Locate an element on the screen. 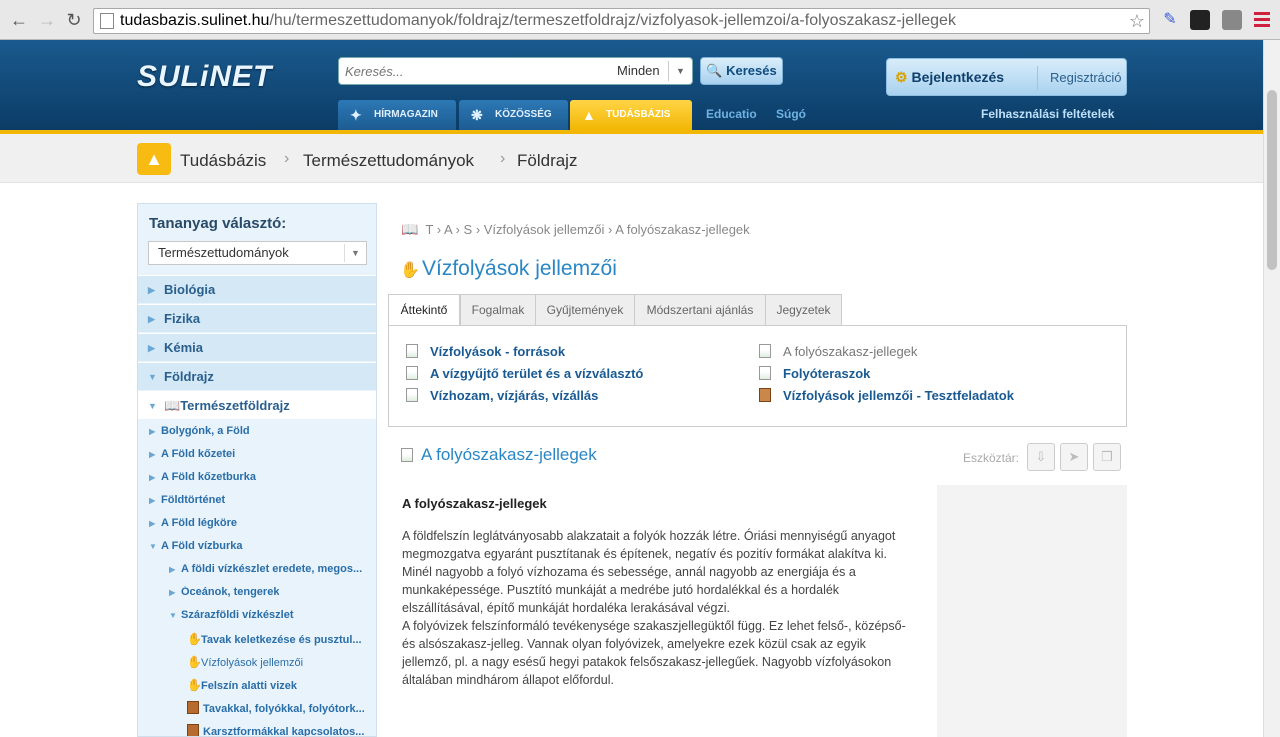 This screenshot has height=737, width=1280. scrollbar-thumb is located at coordinates (1272, 180).